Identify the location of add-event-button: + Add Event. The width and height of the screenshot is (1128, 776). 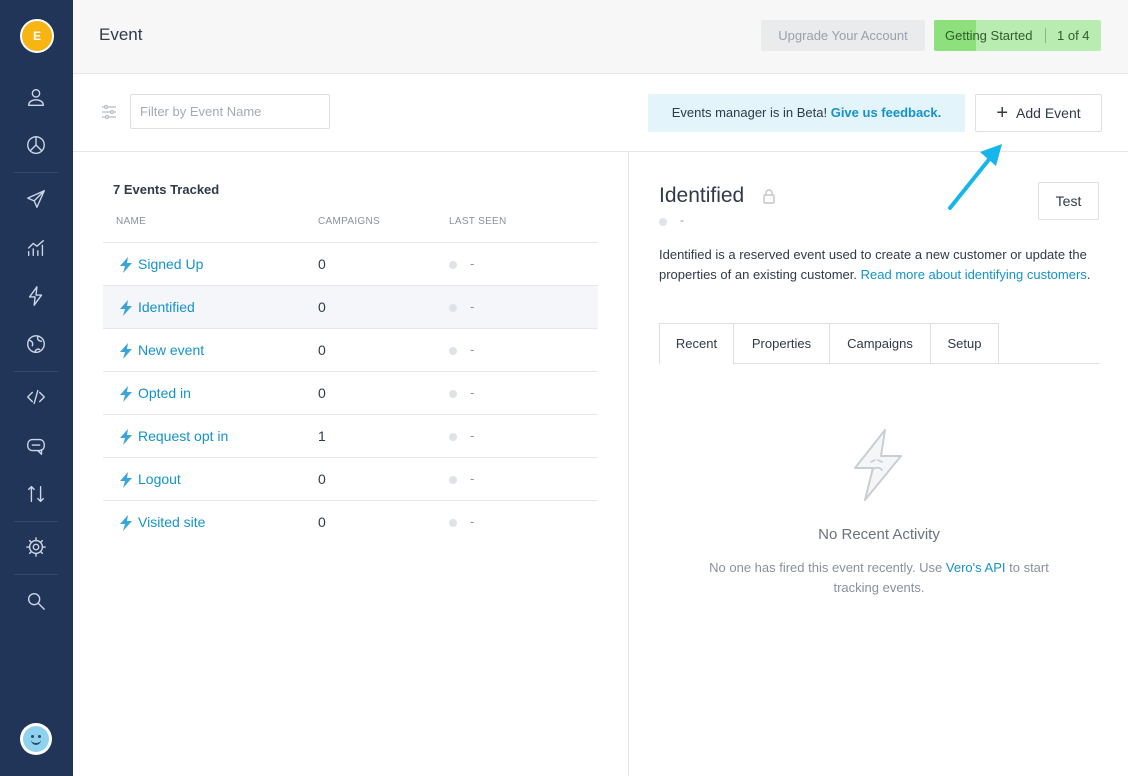
(1038, 113).